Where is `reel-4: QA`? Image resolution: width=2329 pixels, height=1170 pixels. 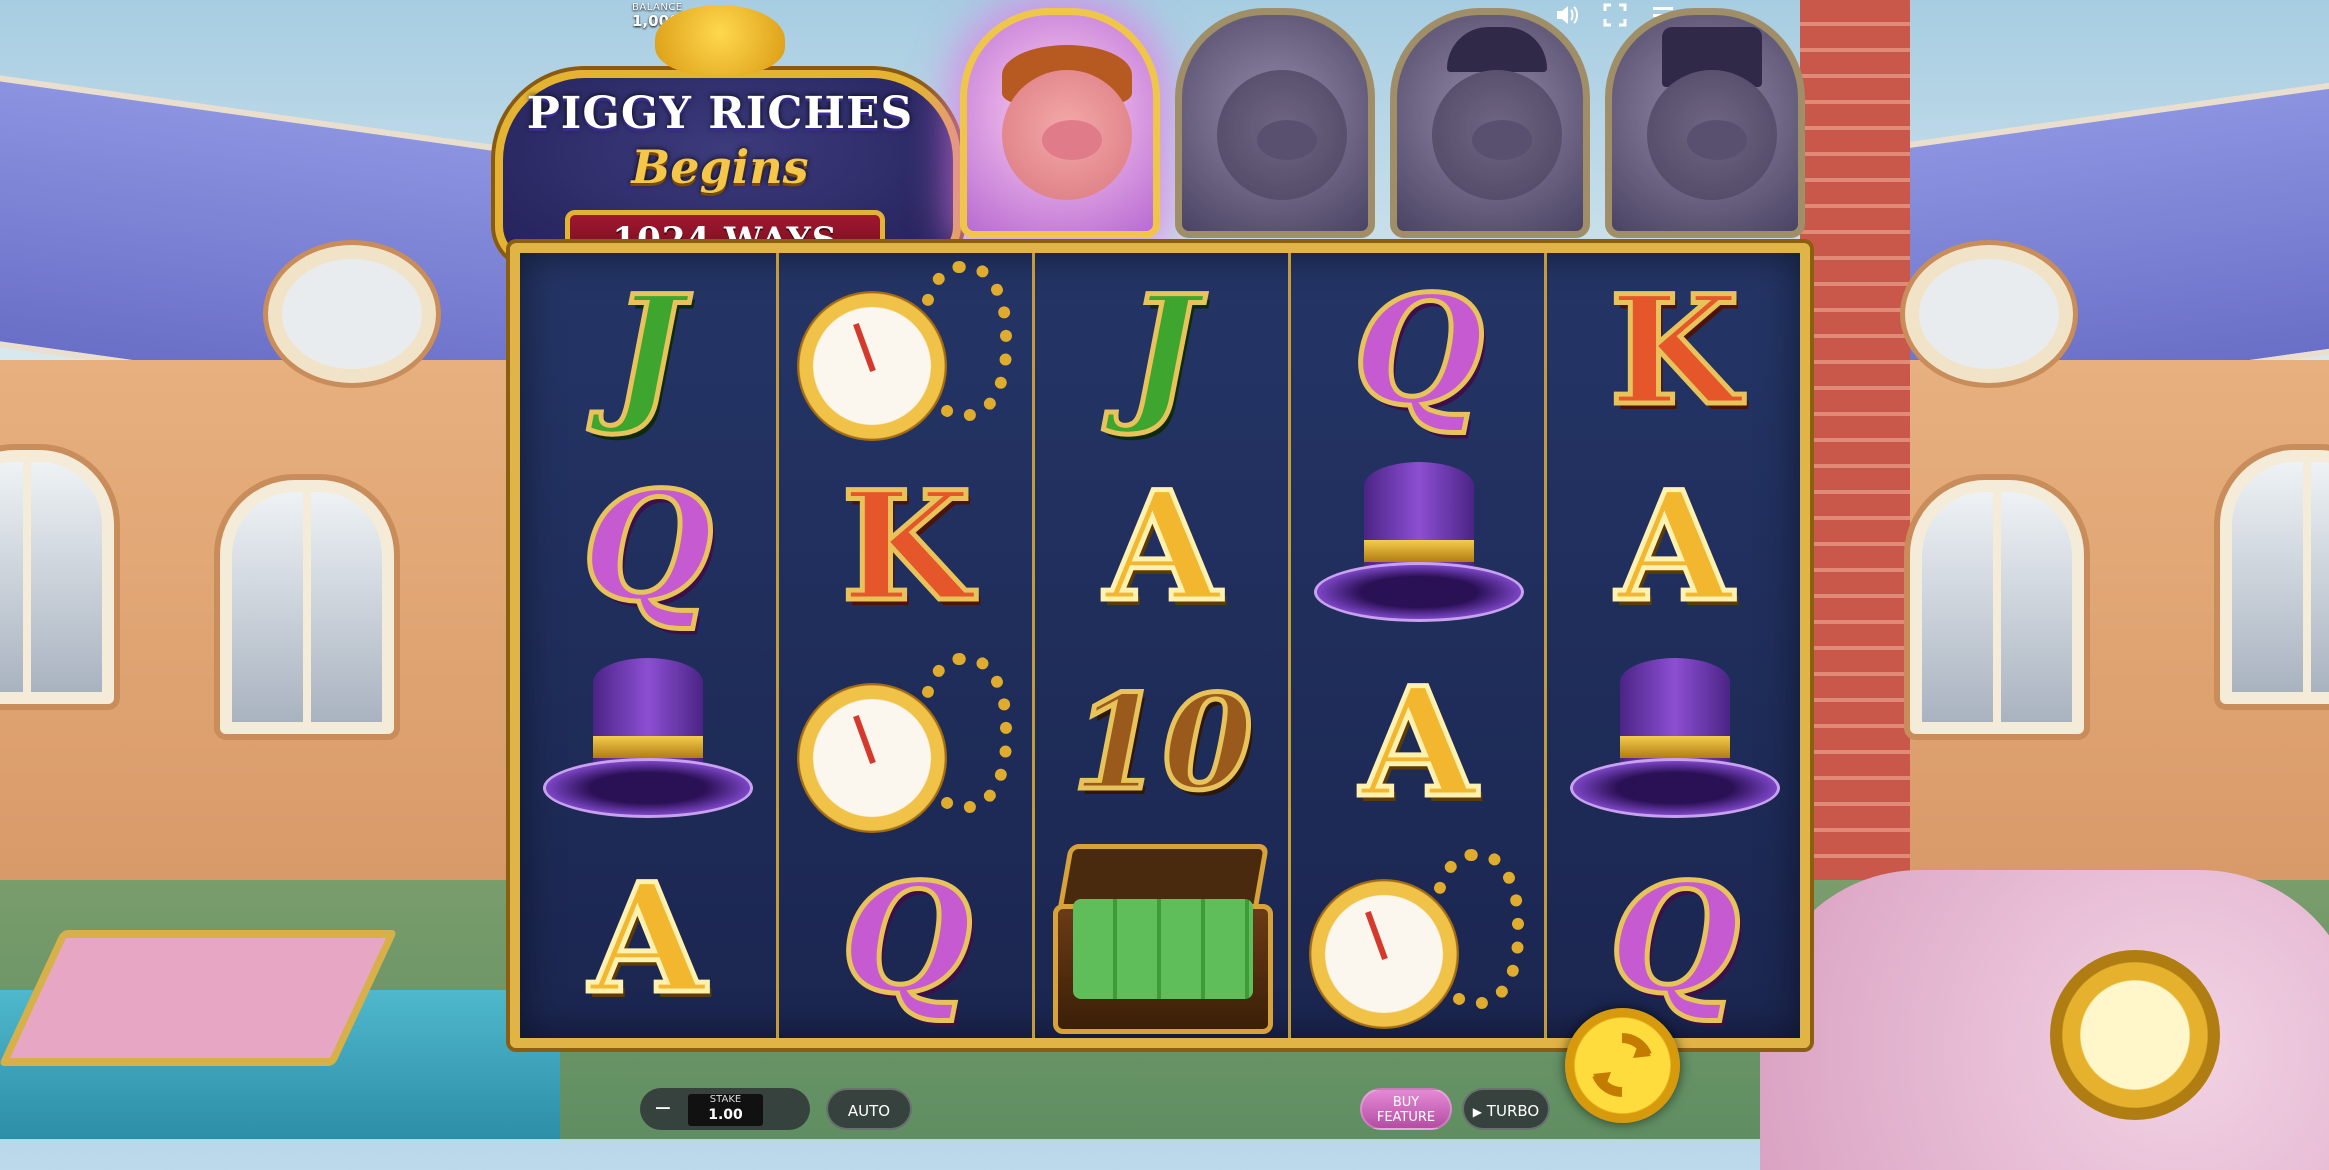
reel-4: QA is located at coordinates (1417, 645).